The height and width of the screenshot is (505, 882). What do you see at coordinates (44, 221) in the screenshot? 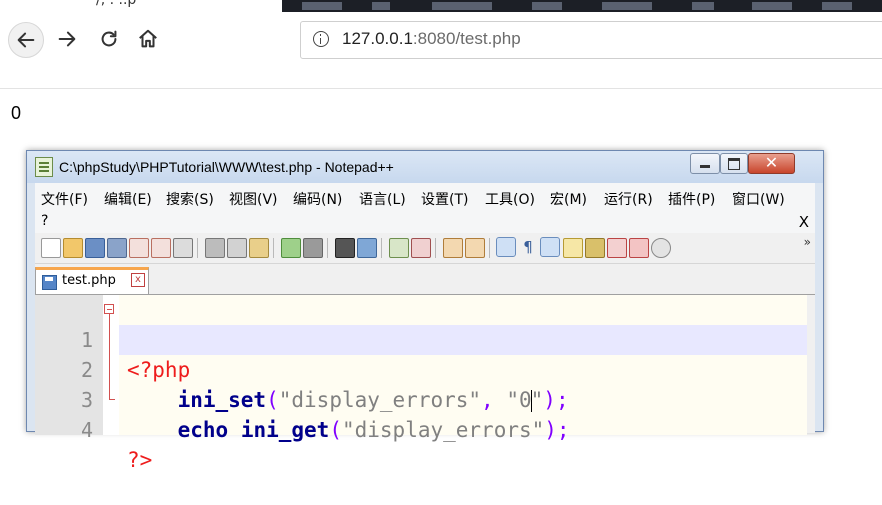
I see `menu-help: ?` at bounding box center [44, 221].